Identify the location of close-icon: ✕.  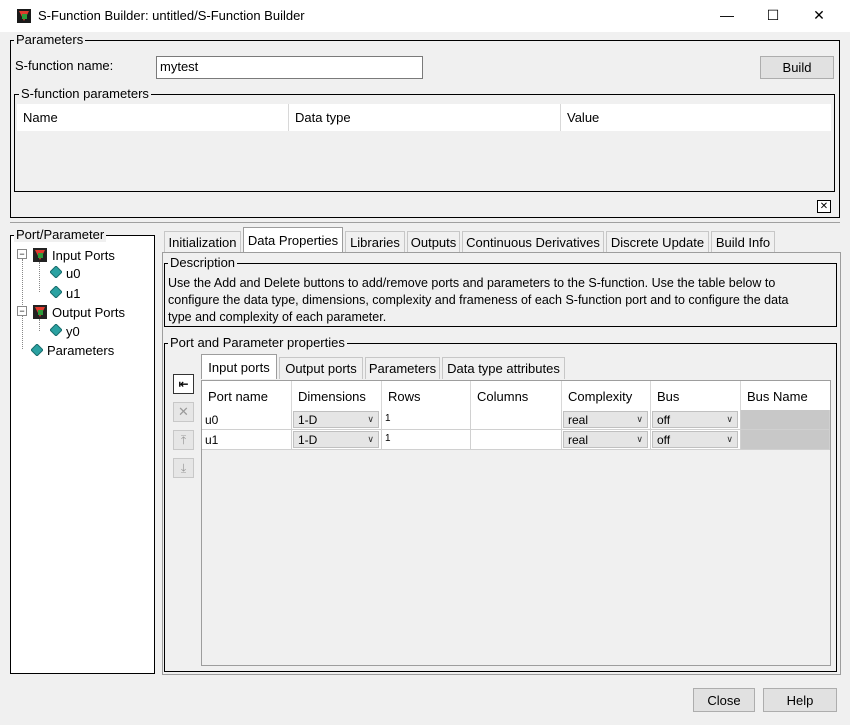
(819, 14).